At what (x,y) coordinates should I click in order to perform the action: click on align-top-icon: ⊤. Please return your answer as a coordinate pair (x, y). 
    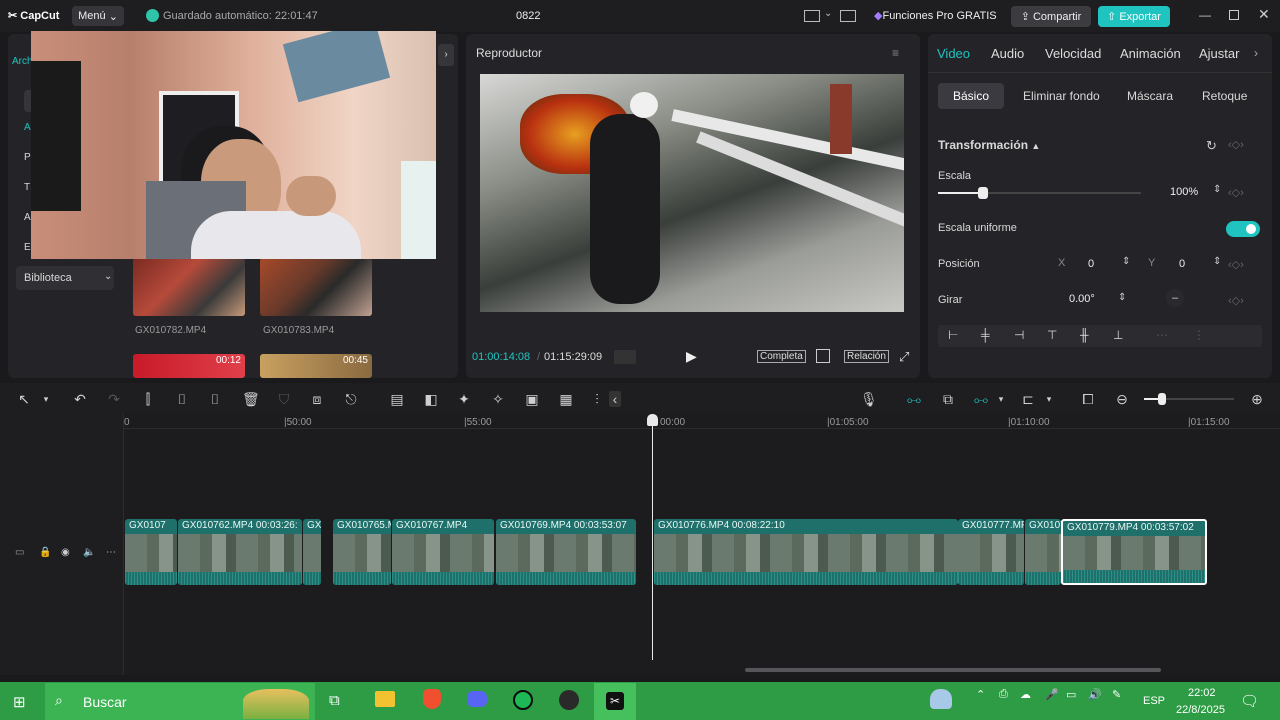
    Looking at the image, I should click on (1052, 335).